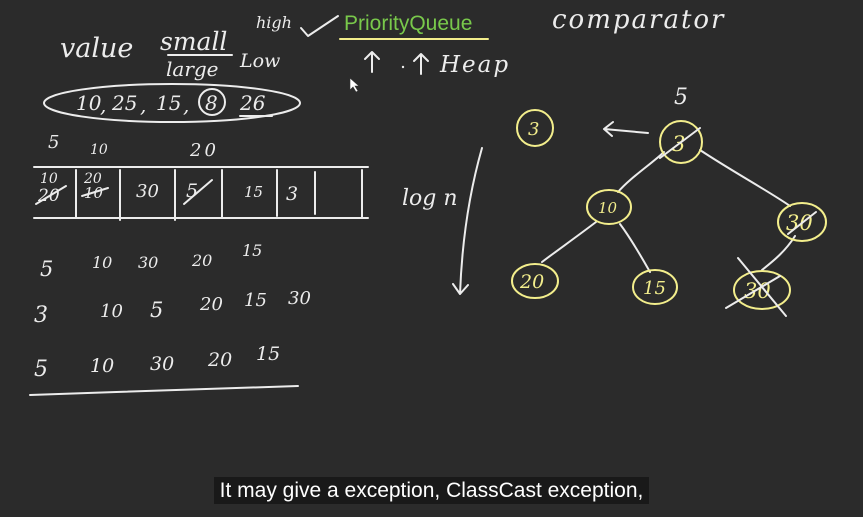 This screenshot has width=863, height=517. Describe the element at coordinates (319, 26) in the screenshot. I see `check-mark` at that location.